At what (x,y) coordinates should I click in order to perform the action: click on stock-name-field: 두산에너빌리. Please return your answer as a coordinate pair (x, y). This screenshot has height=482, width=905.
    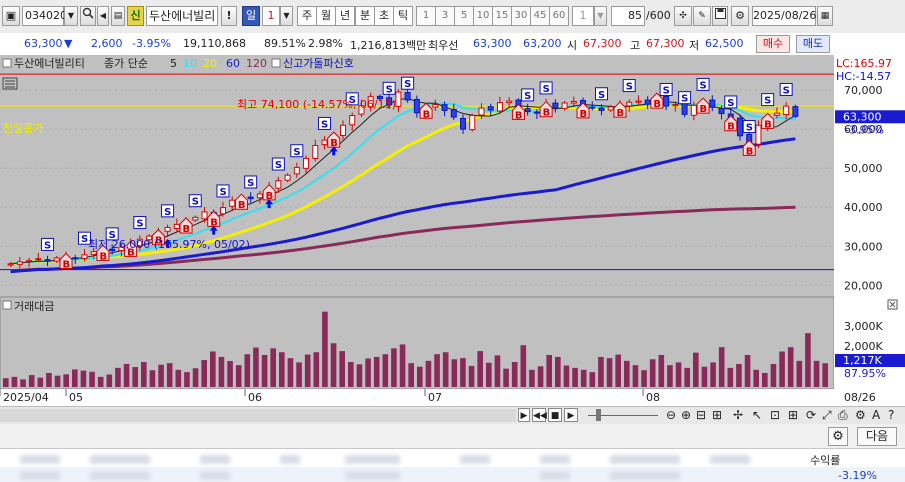
    Looking at the image, I should click on (182, 16).